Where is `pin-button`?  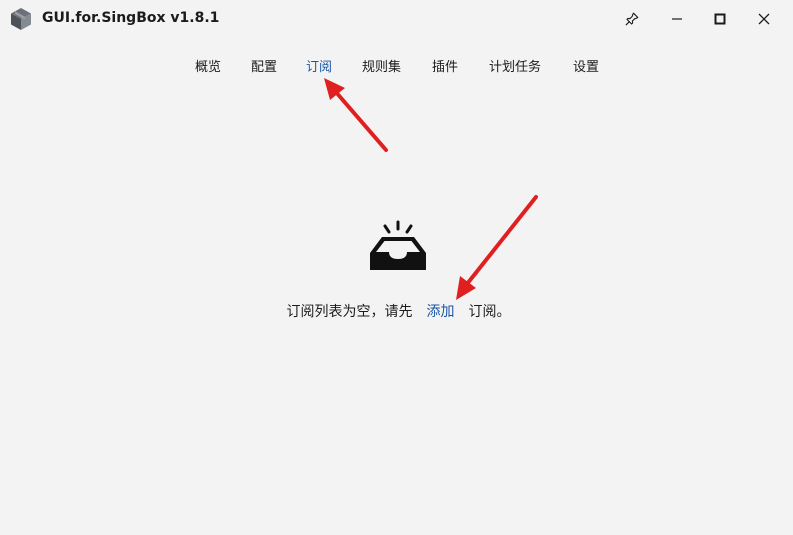
pin-button is located at coordinates (632, 19).